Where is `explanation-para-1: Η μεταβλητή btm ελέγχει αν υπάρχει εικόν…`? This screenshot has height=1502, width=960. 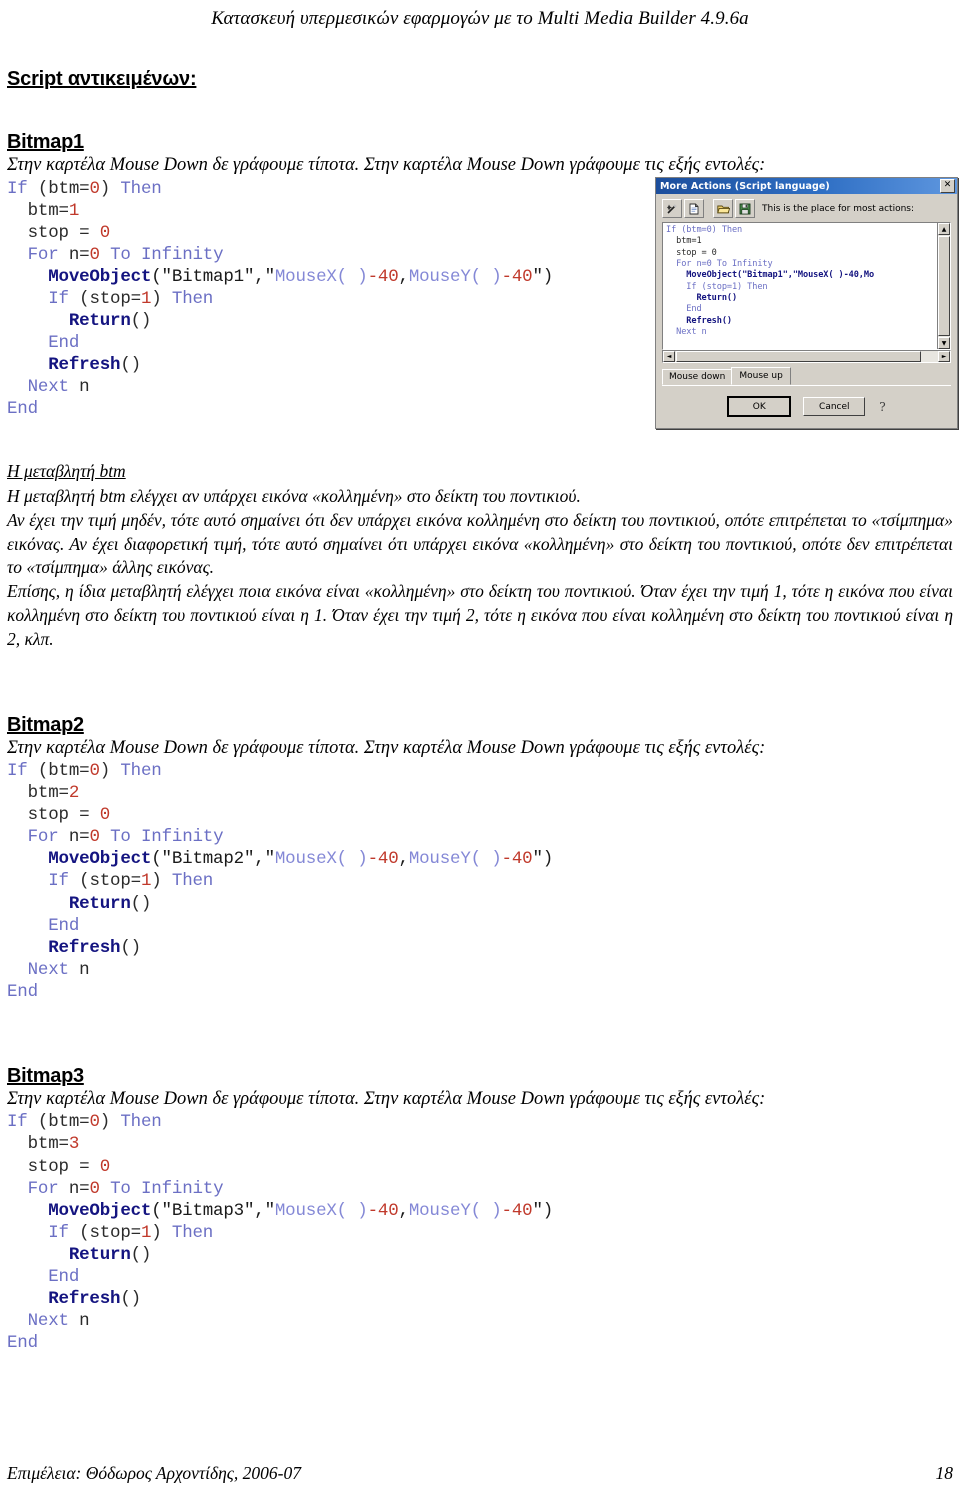
explanation-para-1: Η μεταβλητή btm ελέγχει αν υπάρχει εικόν… is located at coordinates (294, 495).